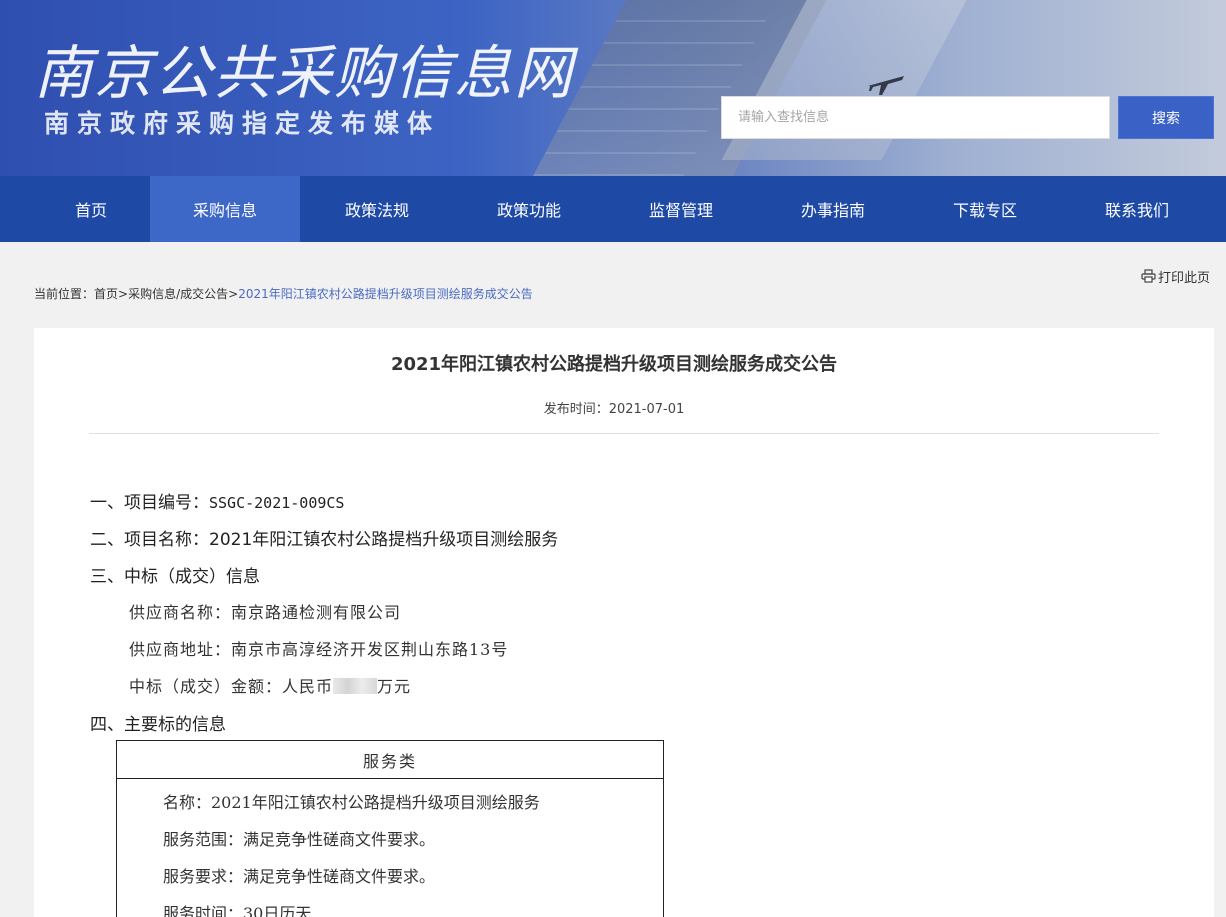 Image resolution: width=1226 pixels, height=917 pixels. What do you see at coordinates (304, 68) in the screenshot?
I see `site-logo: 南京公共采购信息网` at bounding box center [304, 68].